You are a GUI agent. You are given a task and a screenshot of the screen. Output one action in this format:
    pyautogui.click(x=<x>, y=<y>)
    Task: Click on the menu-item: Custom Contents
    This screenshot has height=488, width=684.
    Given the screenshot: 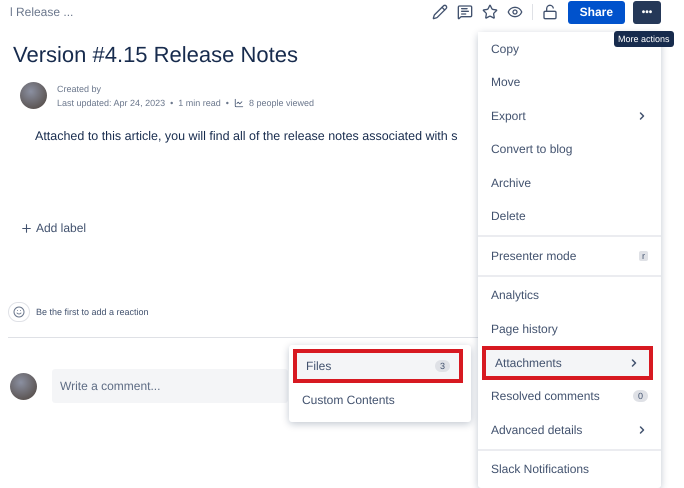 What is the action you would take?
    pyautogui.click(x=380, y=399)
    